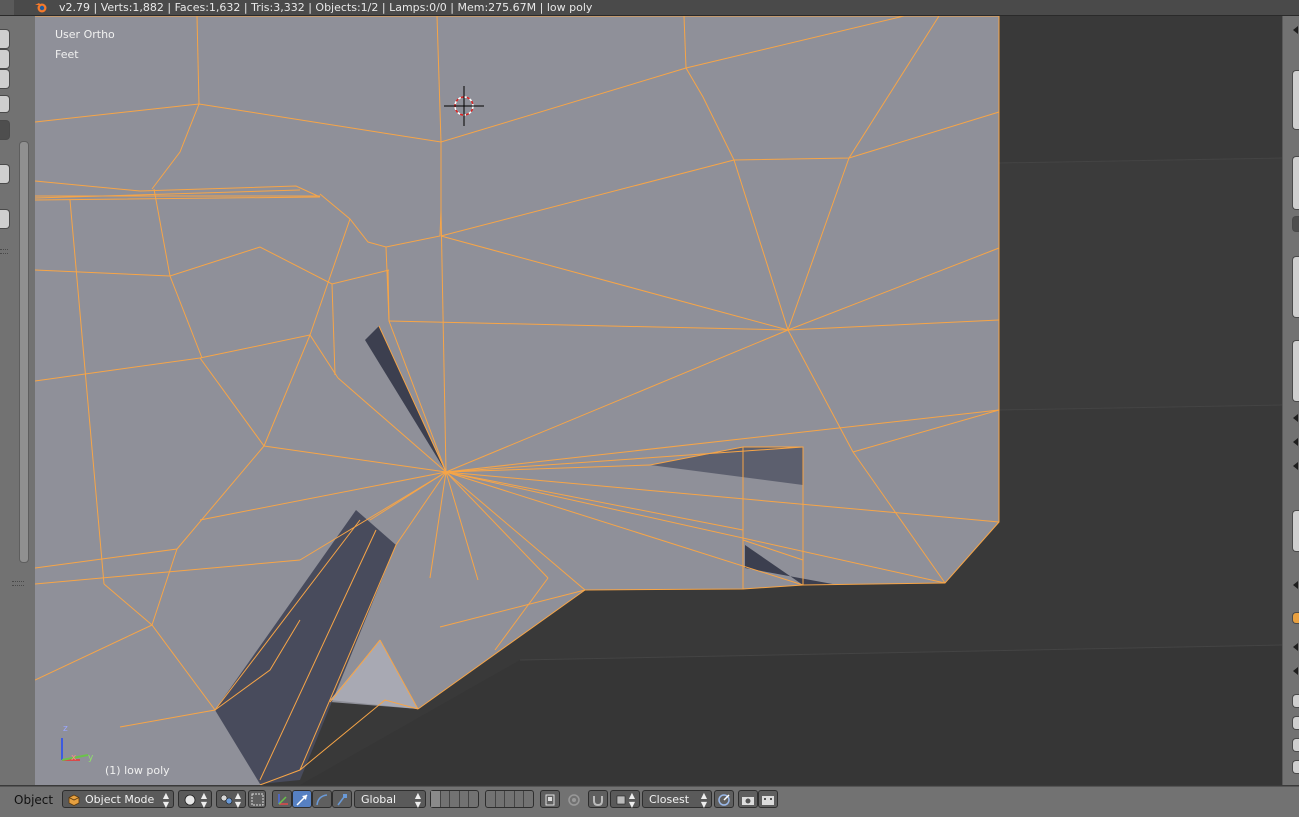 This screenshot has height=817, width=1299. Describe the element at coordinates (74, 758) in the screenshot. I see `axis-x-label: x` at that location.